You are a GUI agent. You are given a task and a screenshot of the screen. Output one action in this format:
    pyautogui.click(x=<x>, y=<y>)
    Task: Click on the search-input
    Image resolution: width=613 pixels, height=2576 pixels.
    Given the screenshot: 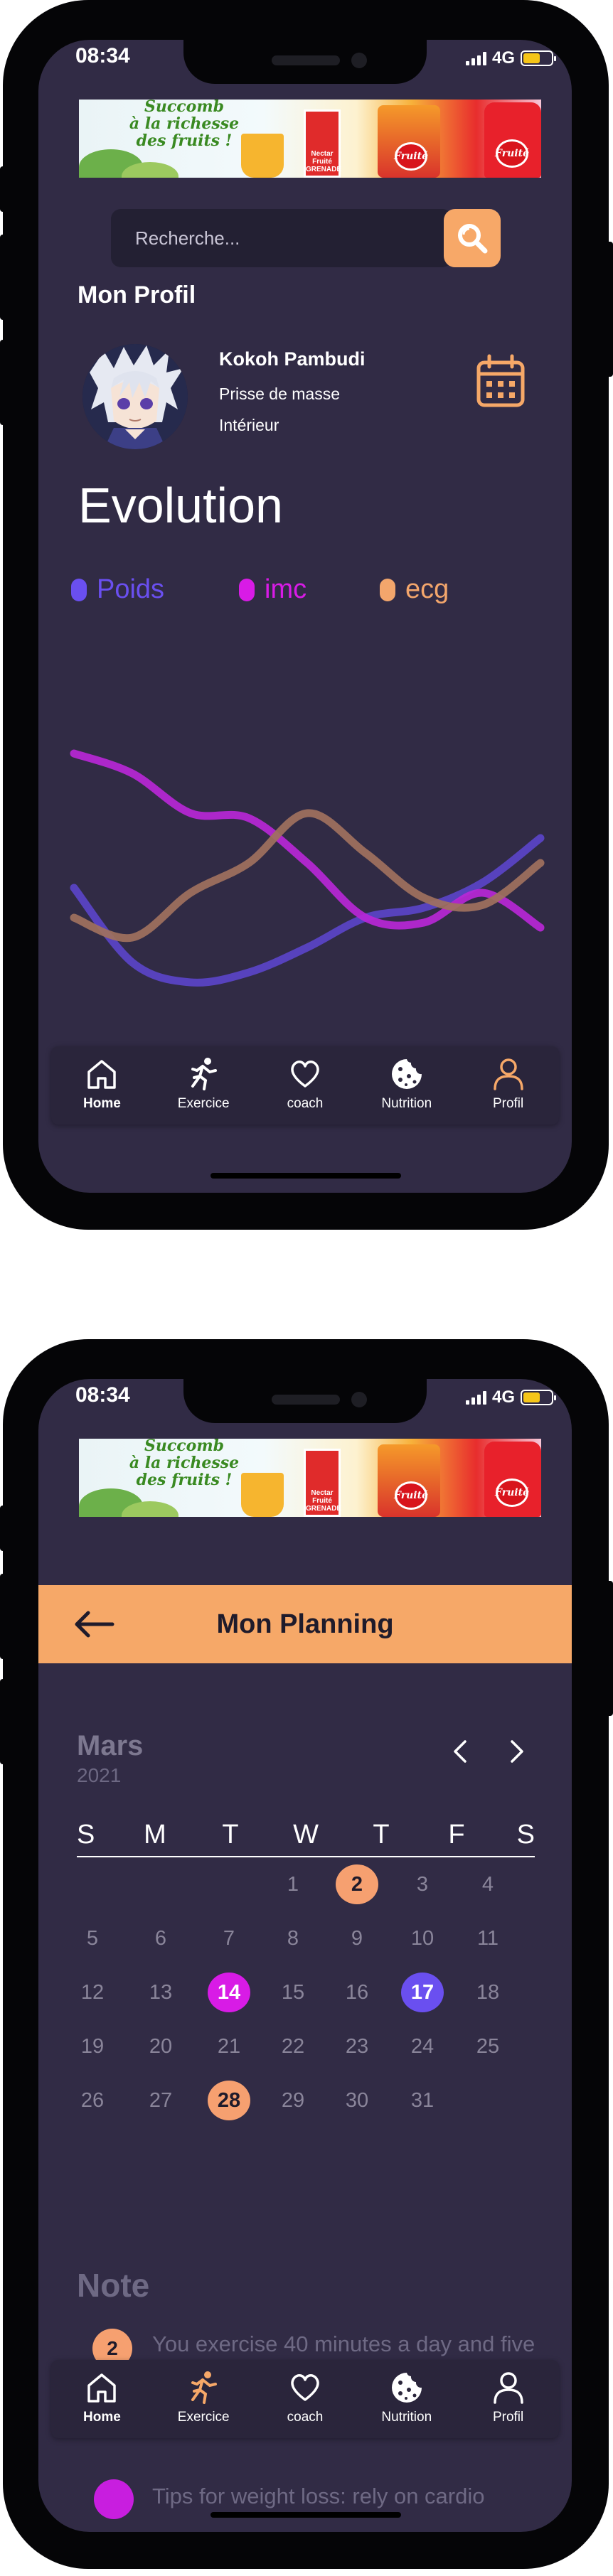 What is the action you would take?
    pyautogui.click(x=281, y=238)
    